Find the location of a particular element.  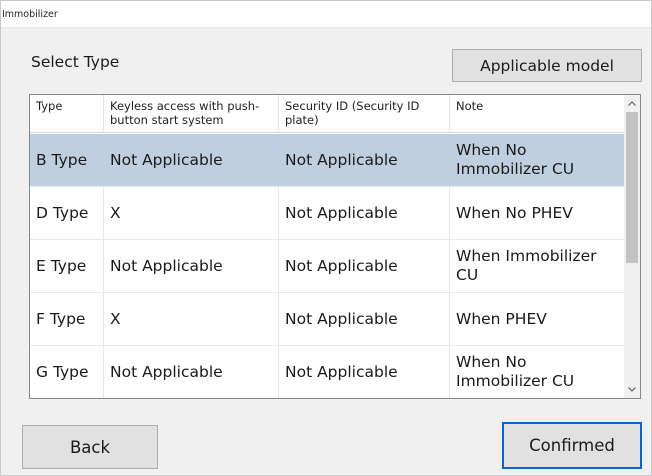

note-cell: When No PHEV is located at coordinates (514, 212).